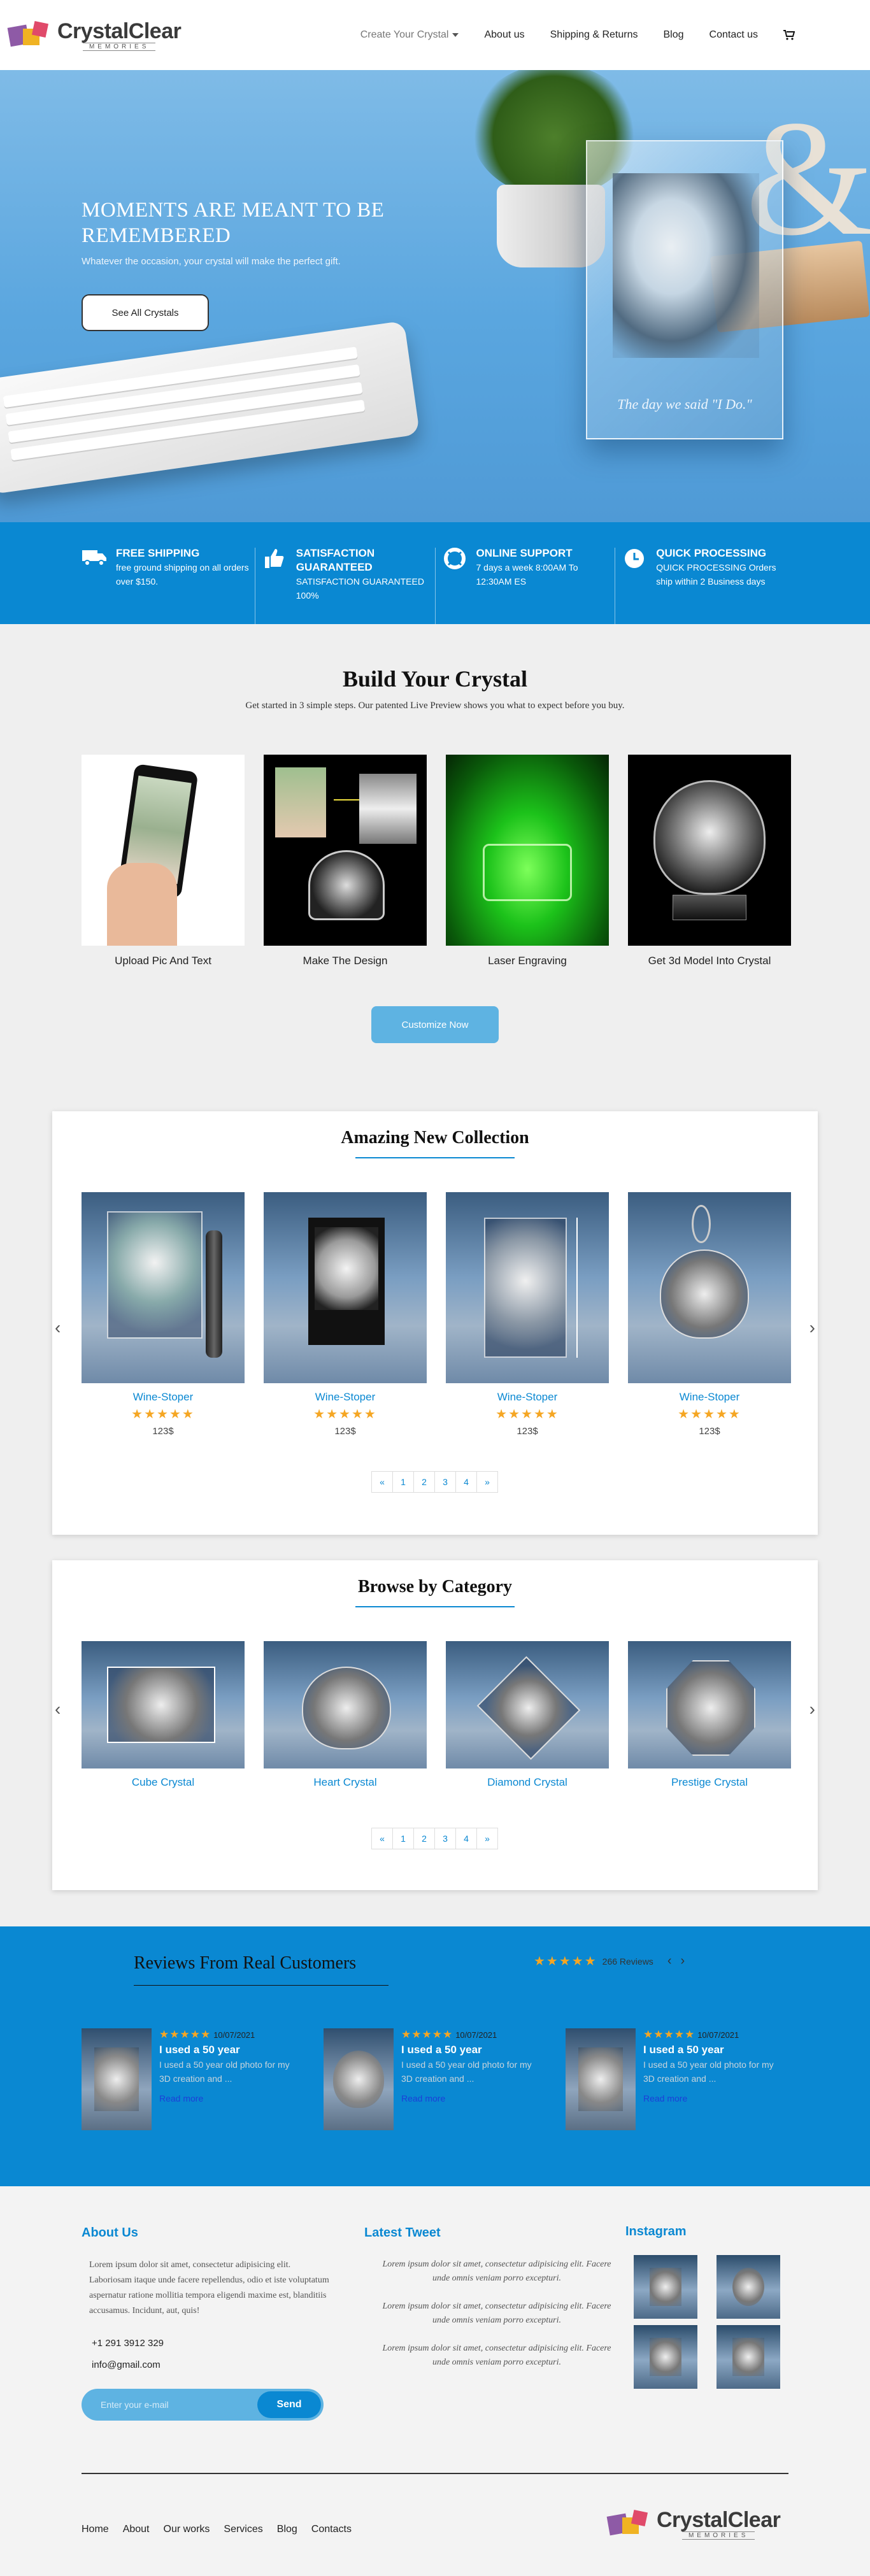 The image size is (870, 2576). Describe the element at coordinates (685, 404) in the screenshot. I see `crystal-caption: The day we said "I Do."` at that location.